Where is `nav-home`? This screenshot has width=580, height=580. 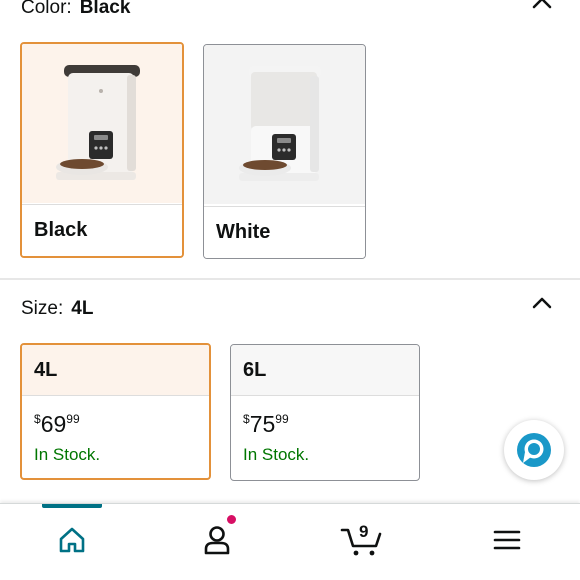 nav-home is located at coordinates (72, 540).